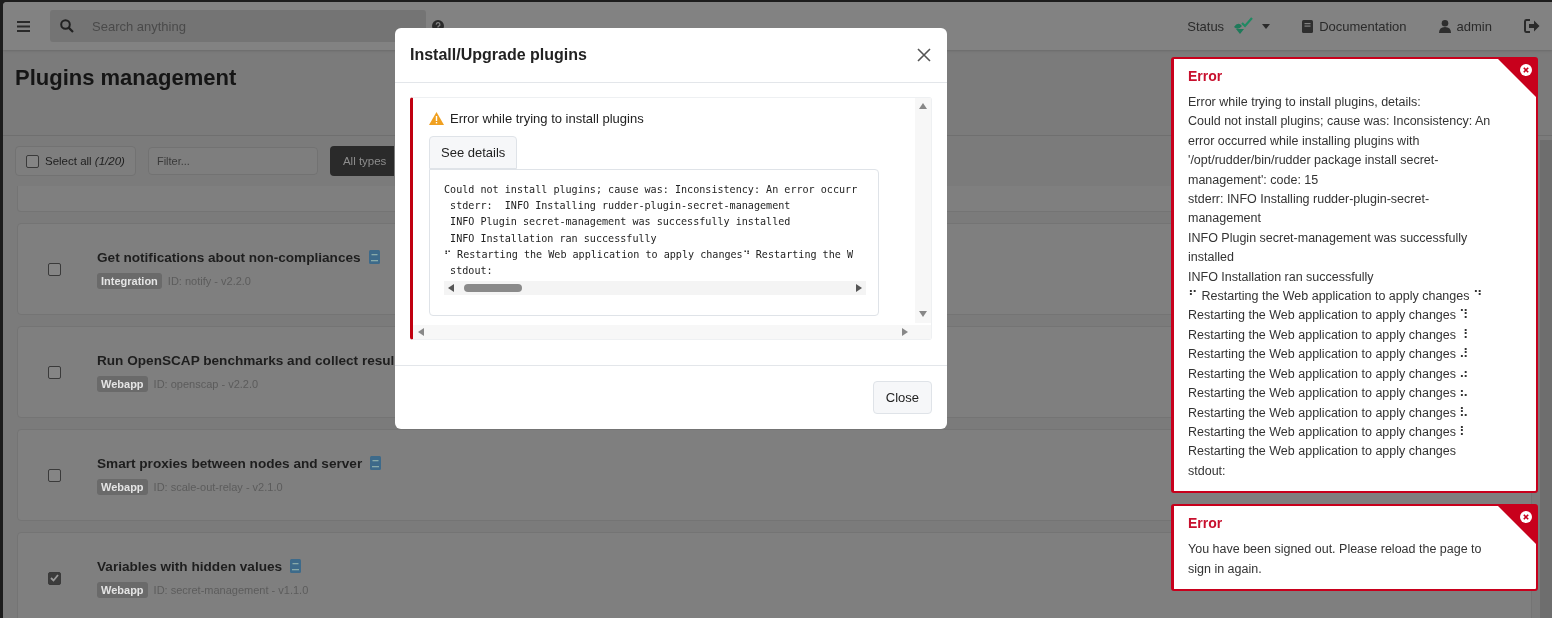  What do you see at coordinates (498, 55) in the screenshot?
I see `dialog-title: Install/Upgrade plugins` at bounding box center [498, 55].